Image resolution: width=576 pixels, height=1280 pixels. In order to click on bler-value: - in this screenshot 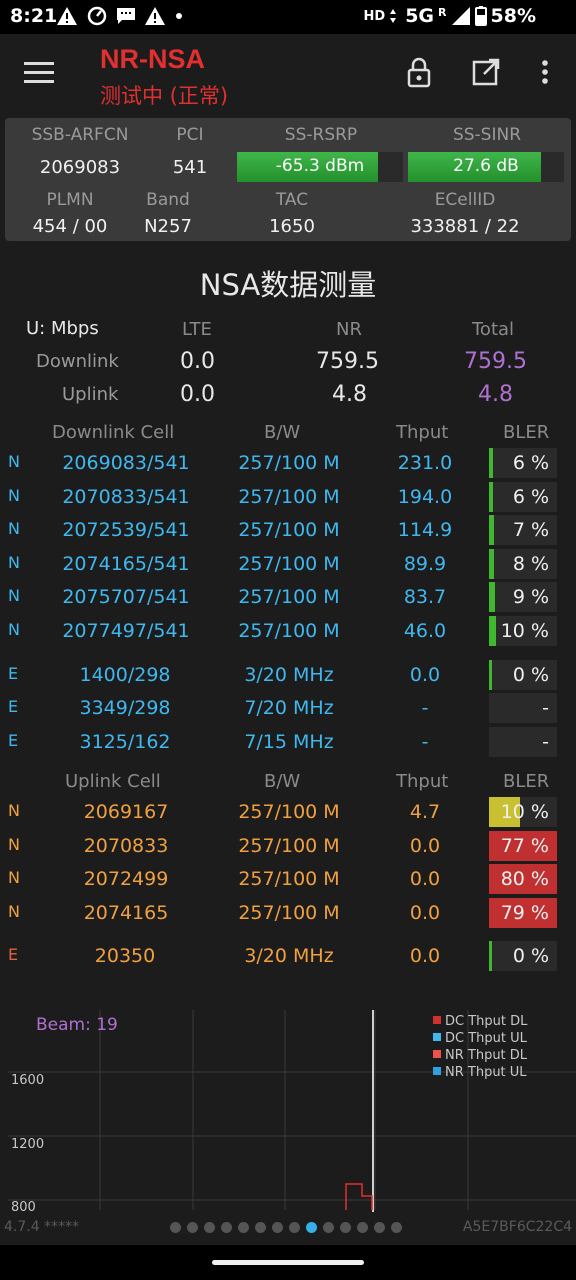, I will do `click(545, 708)`.